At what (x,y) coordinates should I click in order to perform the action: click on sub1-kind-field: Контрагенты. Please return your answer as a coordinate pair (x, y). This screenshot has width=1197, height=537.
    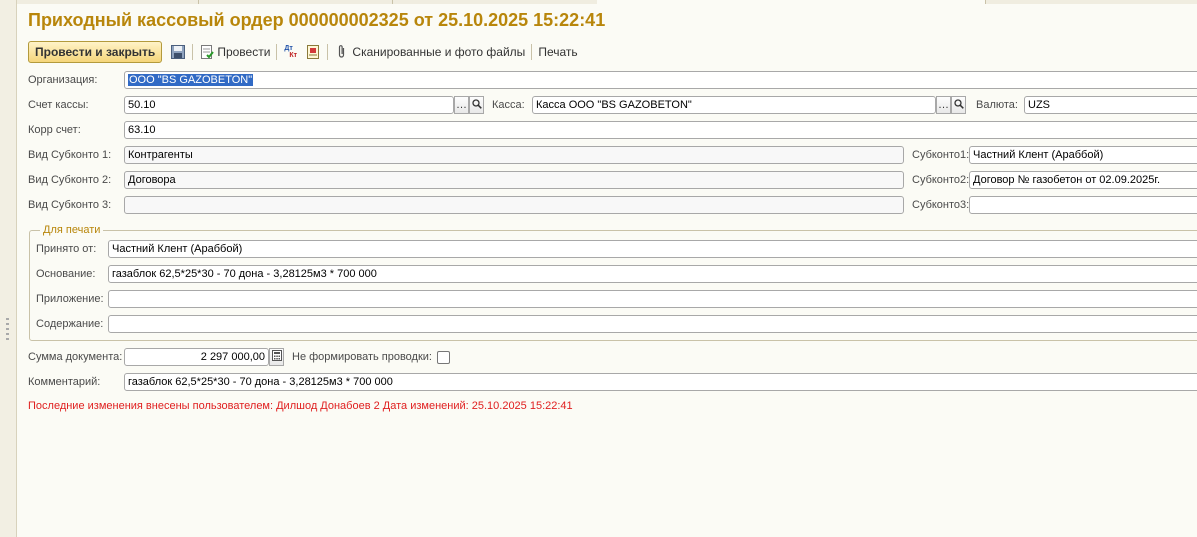
    Looking at the image, I should click on (514, 155).